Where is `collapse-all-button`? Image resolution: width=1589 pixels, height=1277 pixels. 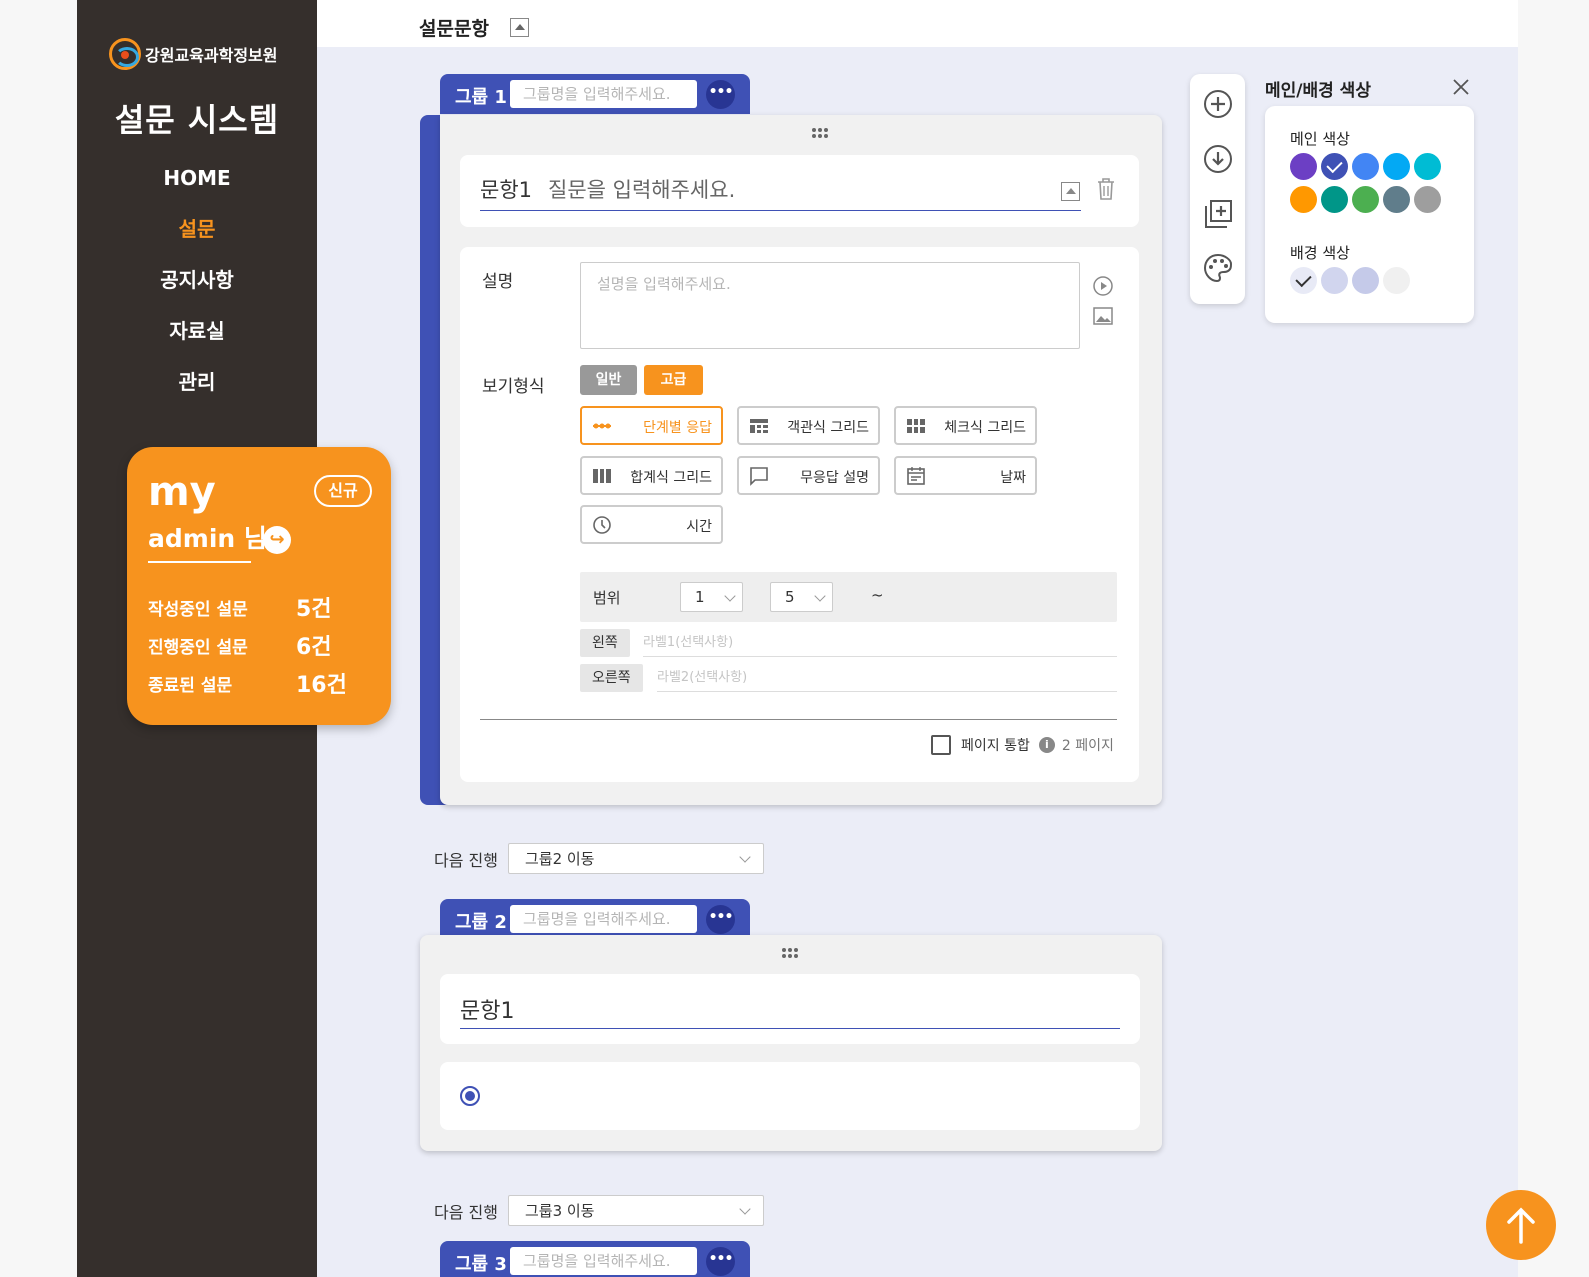 collapse-all-button is located at coordinates (519, 27).